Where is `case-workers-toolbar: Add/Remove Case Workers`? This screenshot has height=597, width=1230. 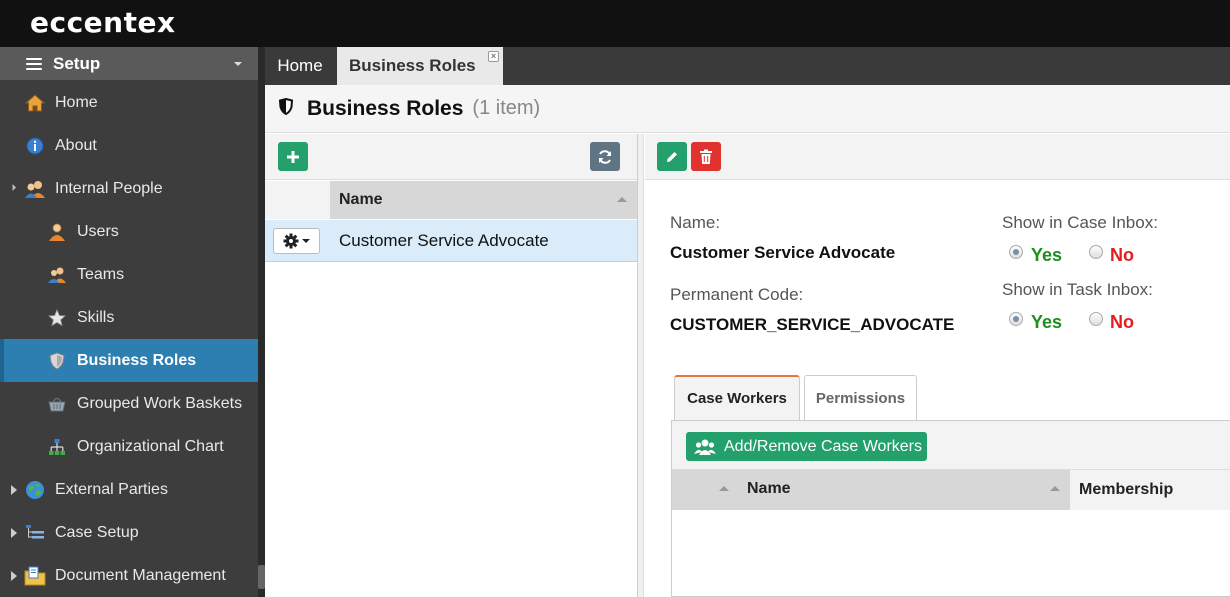
case-workers-toolbar: Add/Remove Case Workers is located at coordinates (951, 445).